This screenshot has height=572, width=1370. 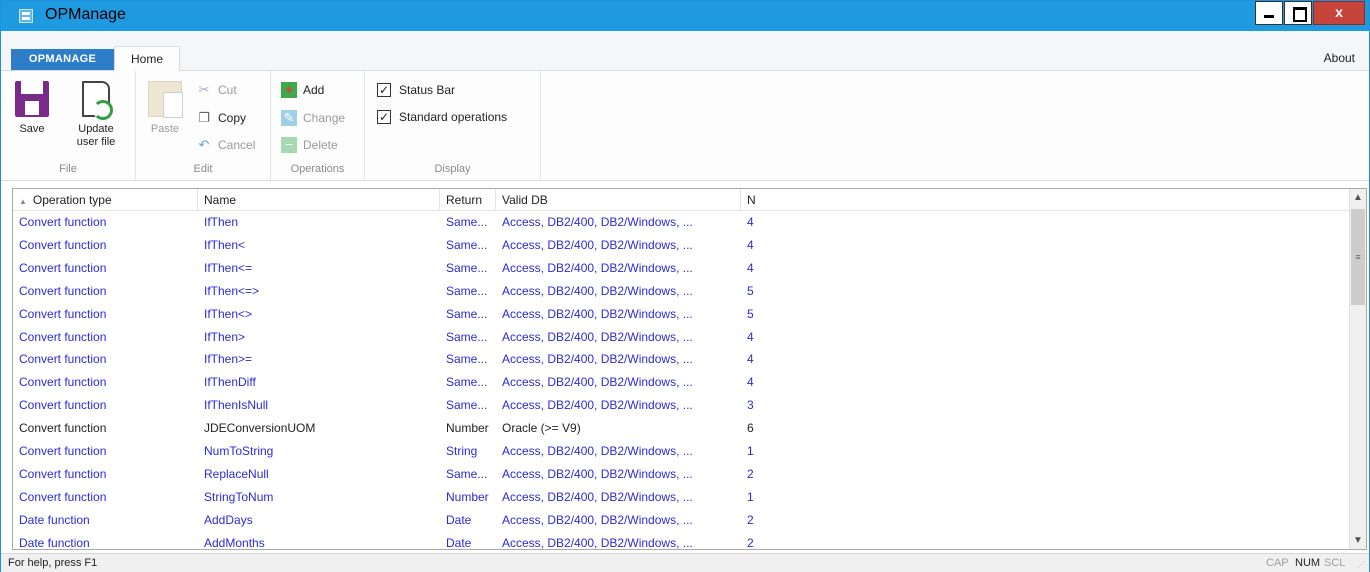 I want to click on vertical-scrollbar: ▲ ≡ ▼, so click(x=1357, y=369).